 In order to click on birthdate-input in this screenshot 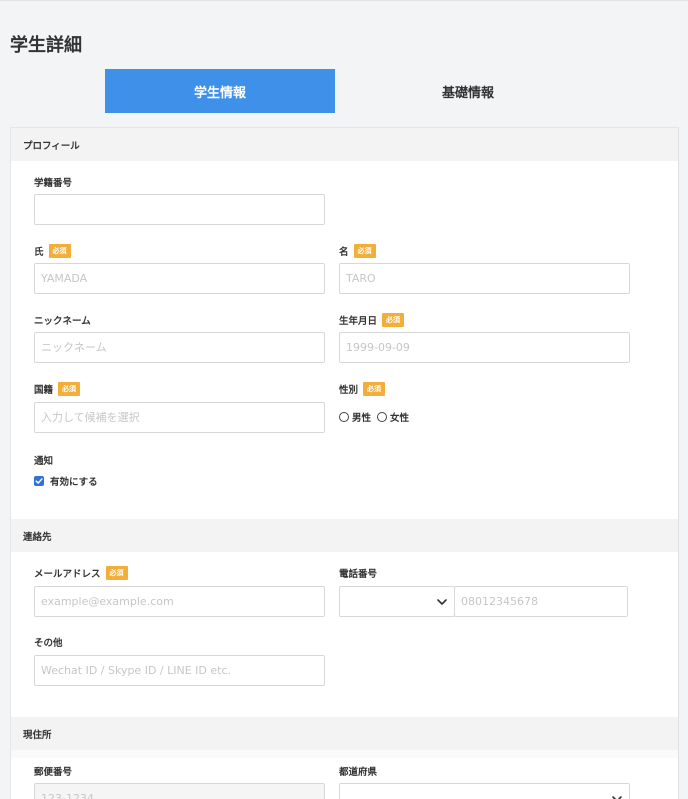, I will do `click(484, 347)`.